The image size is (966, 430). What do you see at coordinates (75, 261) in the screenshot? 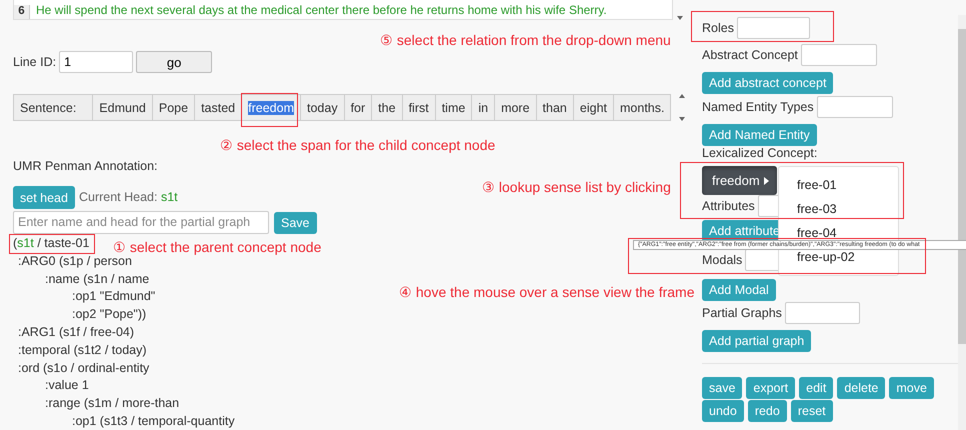
I see `graph-line: :ARG0 (s1p / person` at bounding box center [75, 261].